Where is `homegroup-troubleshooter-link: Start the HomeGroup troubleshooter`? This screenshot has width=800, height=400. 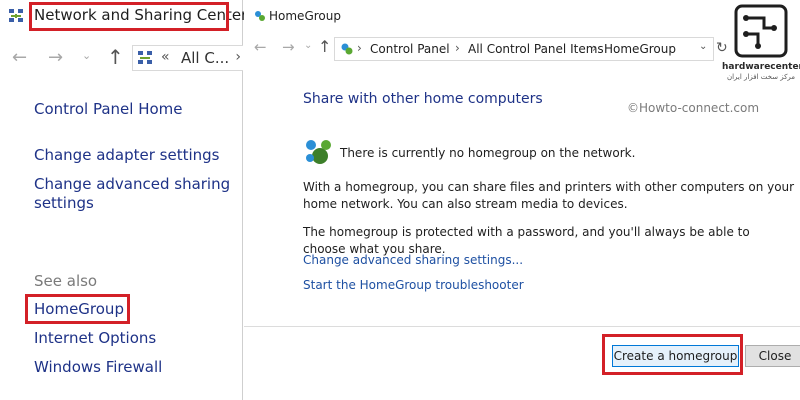
homegroup-troubleshooter-link: Start the HomeGroup troubleshooter is located at coordinates (413, 285).